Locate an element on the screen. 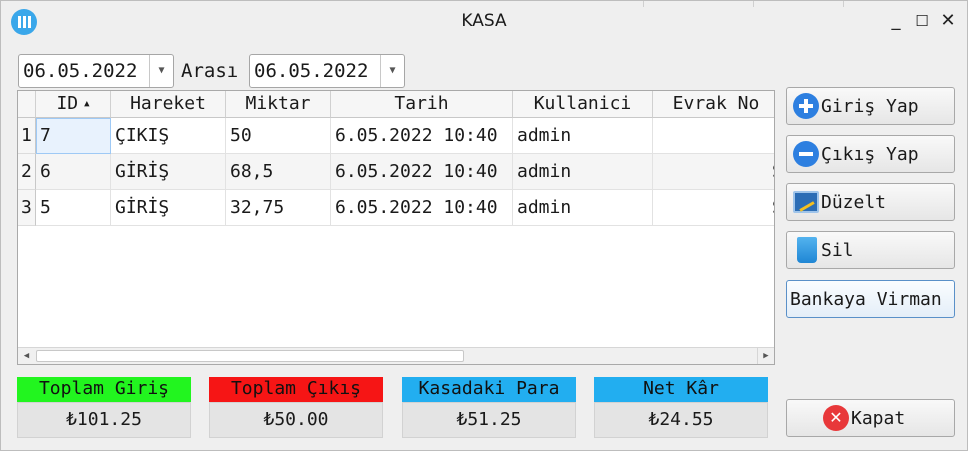 This screenshot has width=968, height=451. window-title: KASA is located at coordinates (484, 21).